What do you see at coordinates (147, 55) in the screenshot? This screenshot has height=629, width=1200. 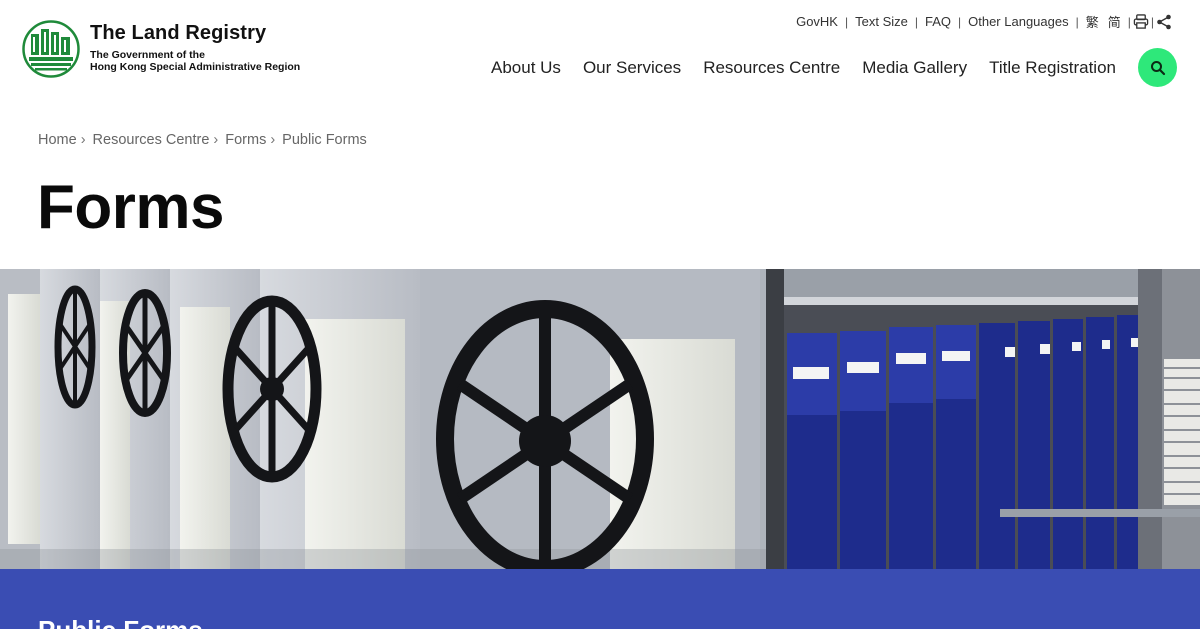 I see `brand-subtitle-line-1: The Government of the` at bounding box center [147, 55].